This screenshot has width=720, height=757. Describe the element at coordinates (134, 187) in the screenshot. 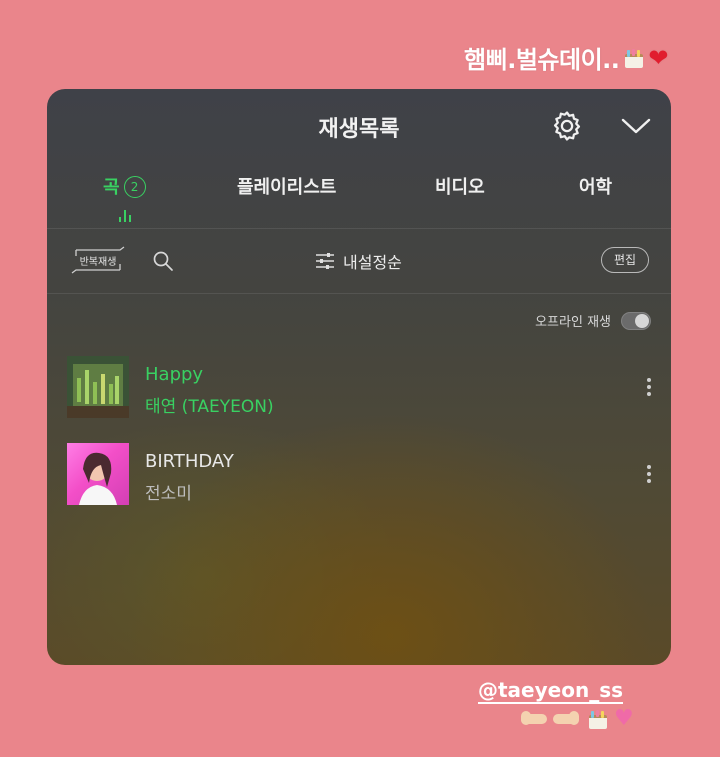

I see `song-count-badge: 2` at that location.